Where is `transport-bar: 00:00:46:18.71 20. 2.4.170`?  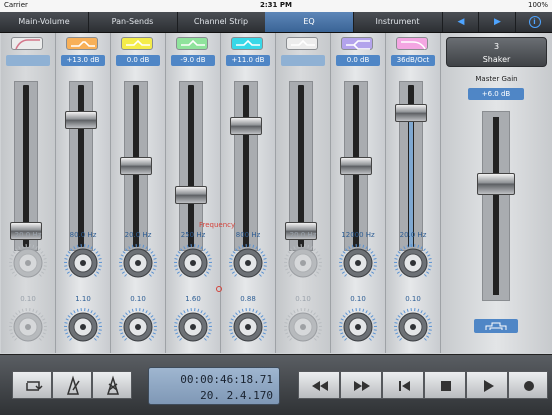
transport-bar: 00:00:46:18.71 20. 2.4.170 is located at coordinates (276, 384).